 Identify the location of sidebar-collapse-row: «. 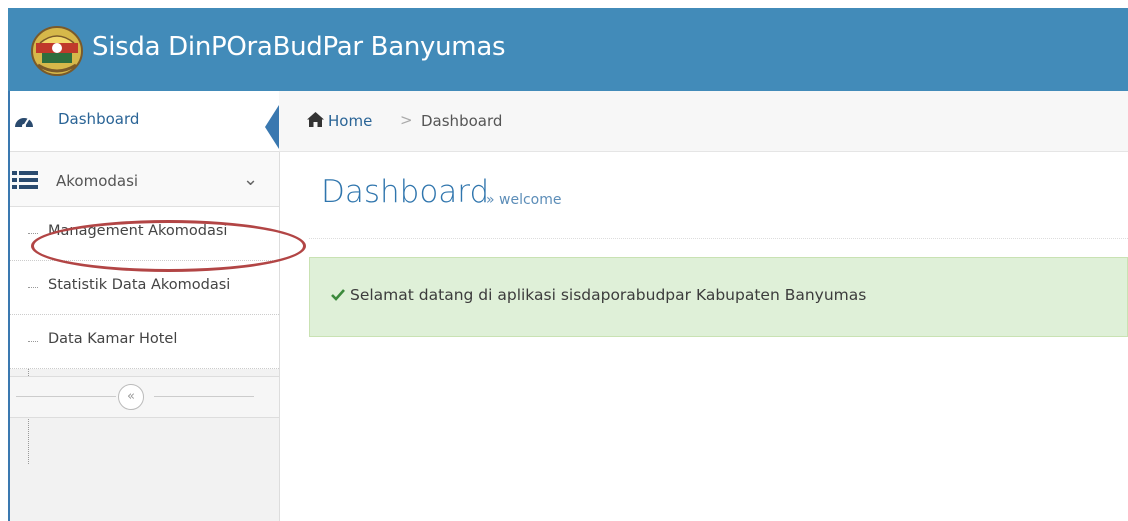
(143, 397).